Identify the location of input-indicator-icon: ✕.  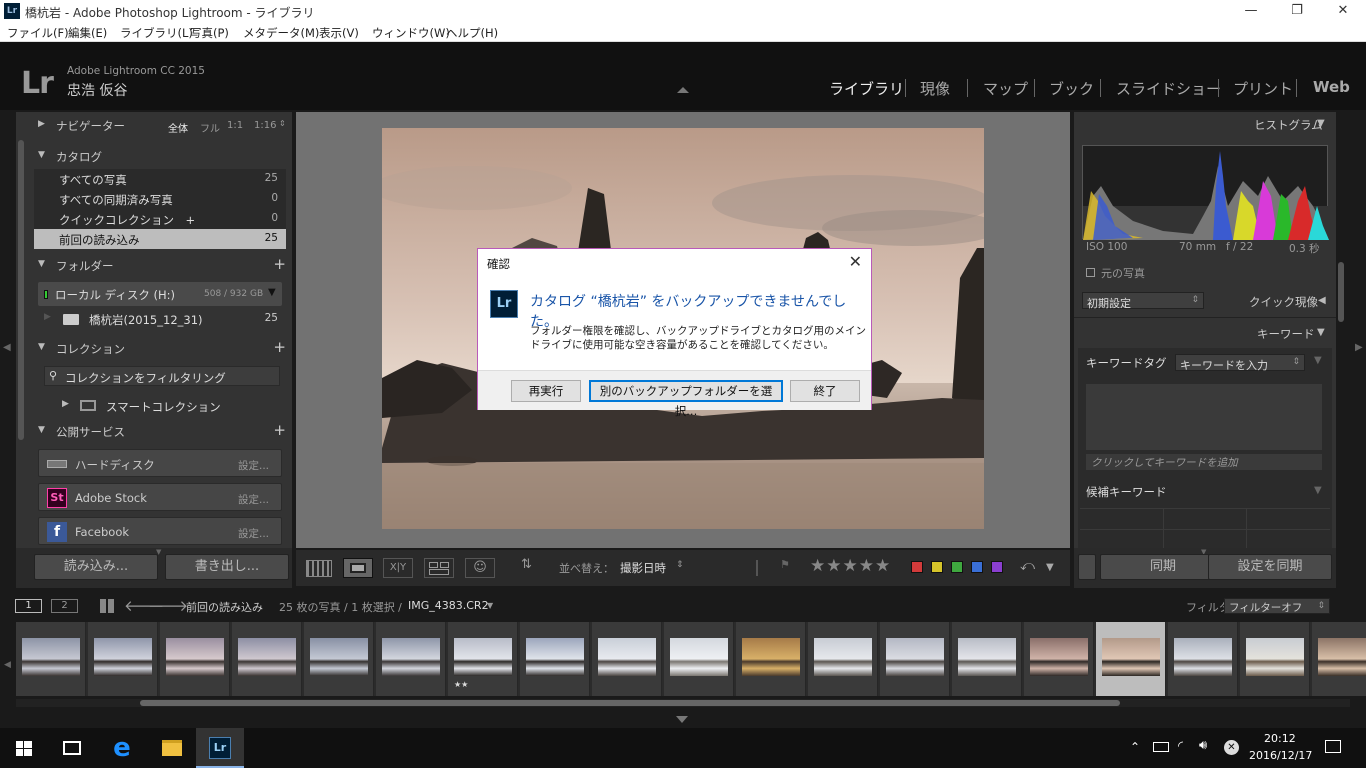
(1231, 747).